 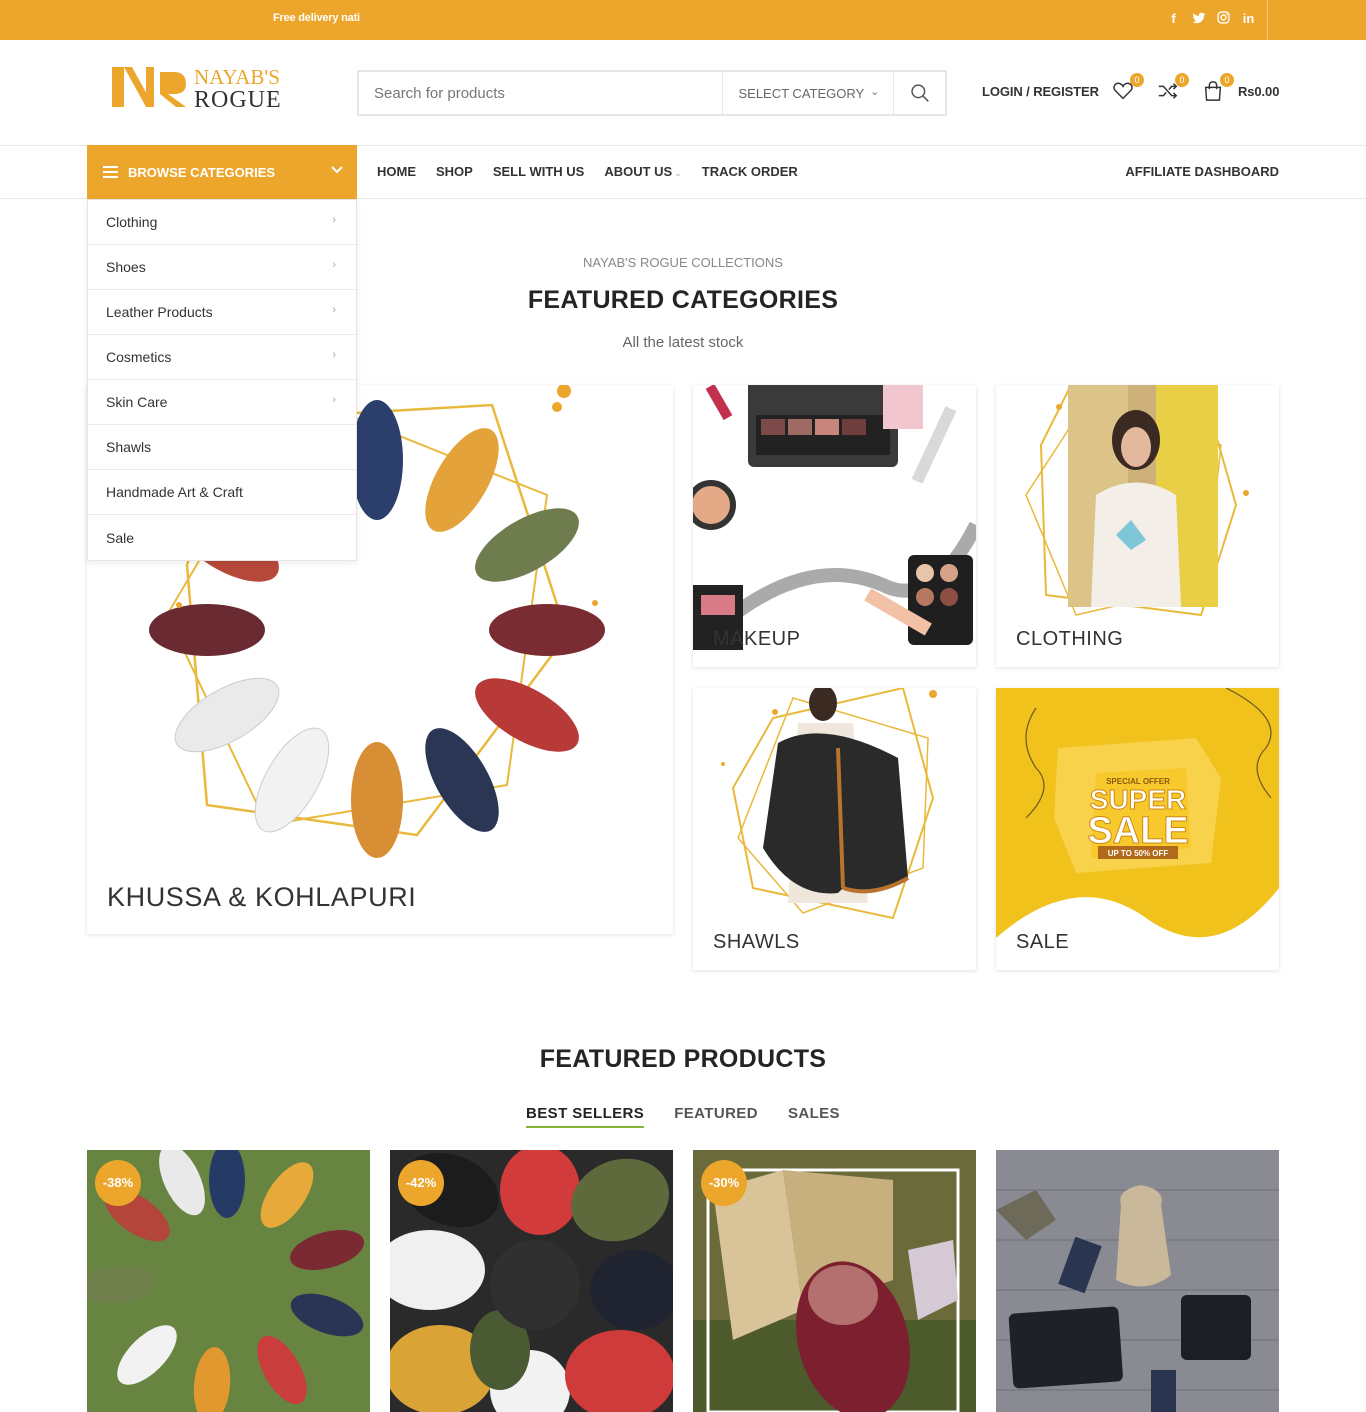 I want to click on product-image, so click(x=1137, y=1281).